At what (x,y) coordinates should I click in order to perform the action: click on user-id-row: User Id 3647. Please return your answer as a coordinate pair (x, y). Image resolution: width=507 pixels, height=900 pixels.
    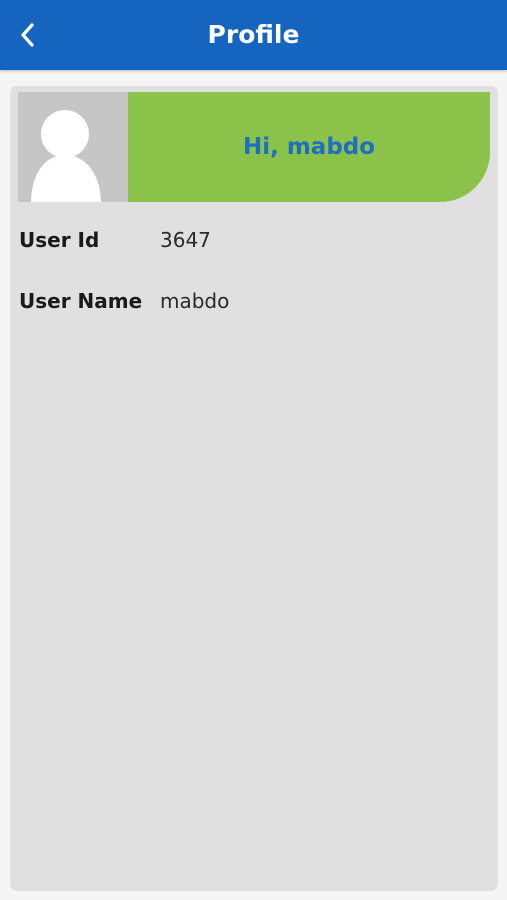
    Looking at the image, I should click on (254, 240).